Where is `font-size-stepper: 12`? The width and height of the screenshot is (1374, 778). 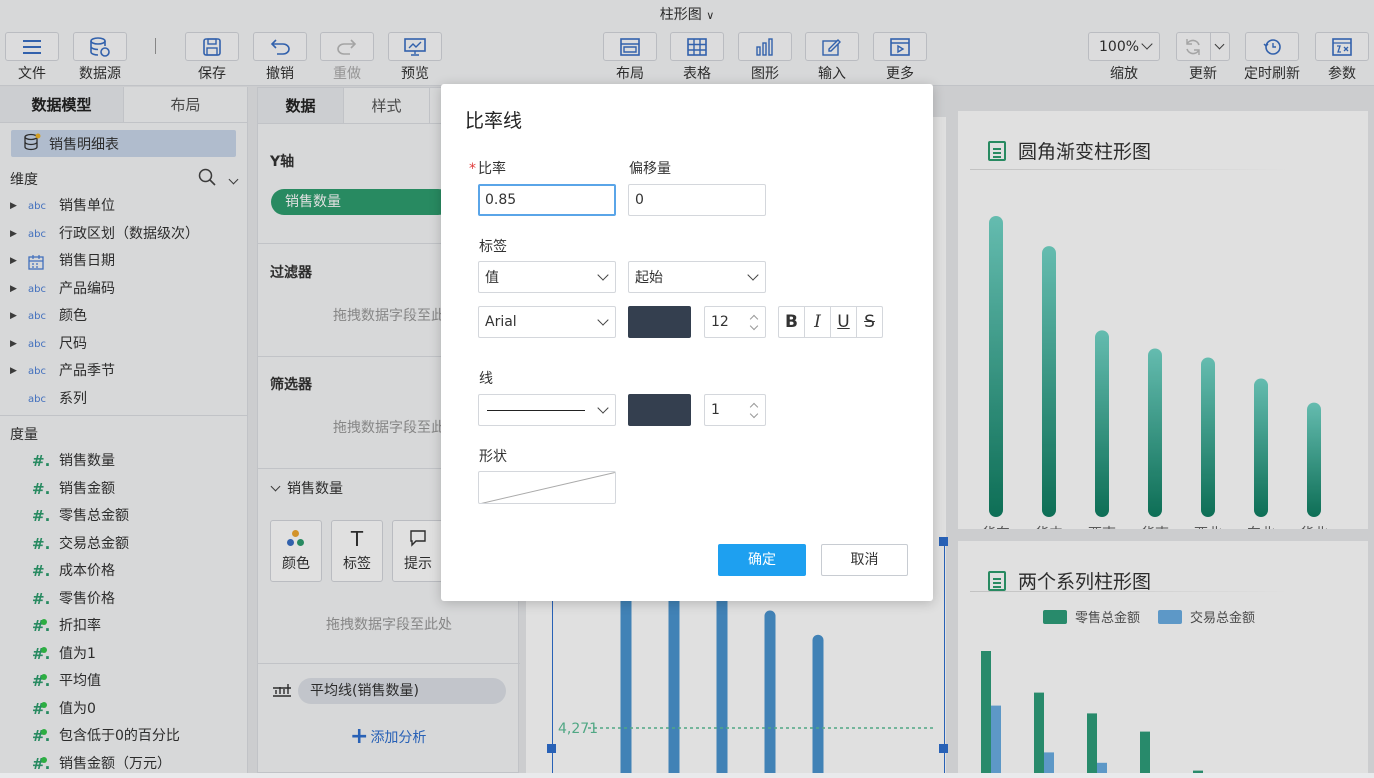 font-size-stepper: 12 is located at coordinates (735, 322).